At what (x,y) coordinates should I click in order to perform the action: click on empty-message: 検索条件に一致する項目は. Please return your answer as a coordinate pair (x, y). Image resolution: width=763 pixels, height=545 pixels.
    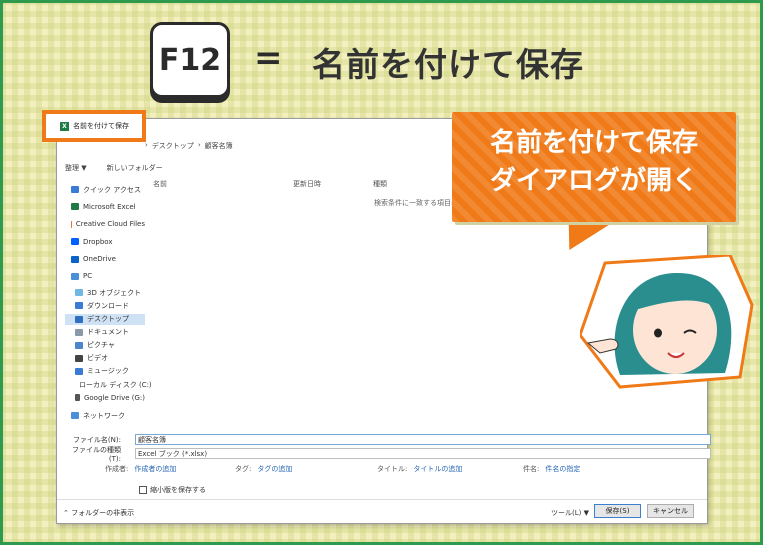
    Looking at the image, I should click on (416, 203).